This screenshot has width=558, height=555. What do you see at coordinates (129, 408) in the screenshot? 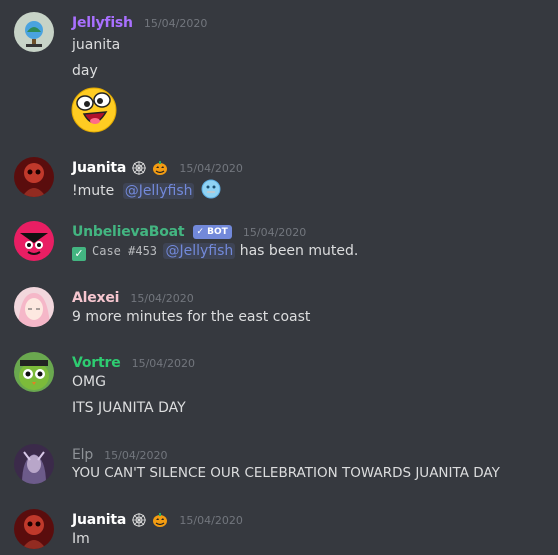
I see `message-text: ITS JUANITA DAY` at bounding box center [129, 408].